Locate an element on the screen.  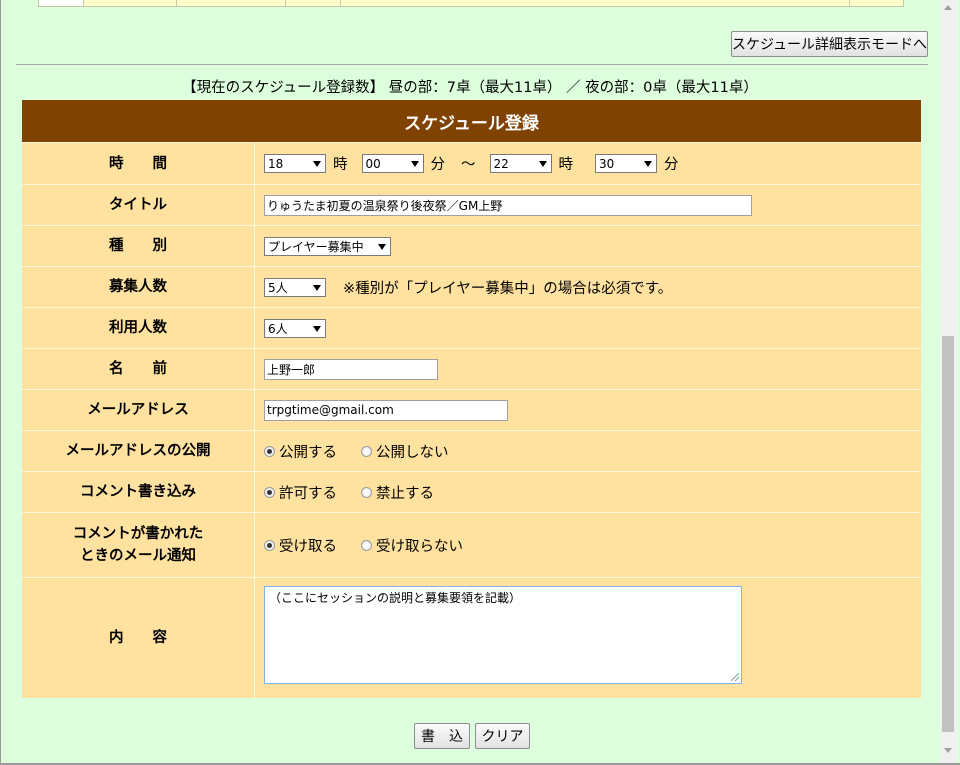
email-input: trpgtime@gmail.com is located at coordinates (386, 410).